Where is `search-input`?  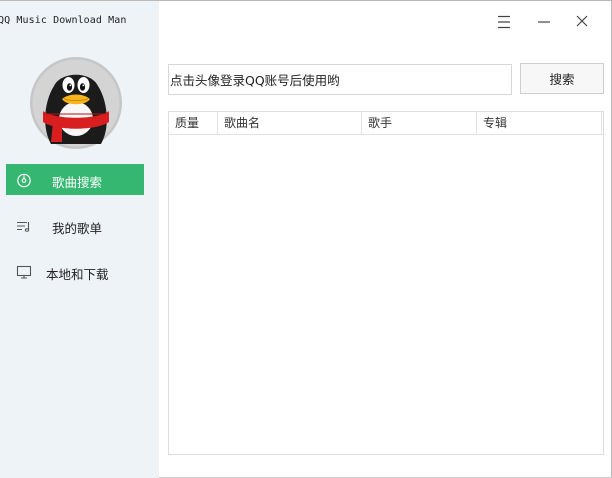
search-input is located at coordinates (340, 79).